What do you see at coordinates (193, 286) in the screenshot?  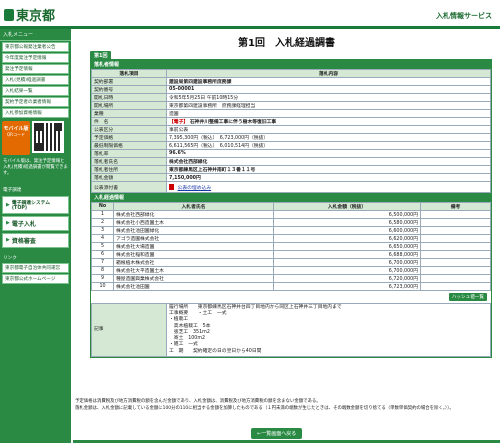 I see `bidder-name: 株式会社池田園` at bounding box center [193, 286].